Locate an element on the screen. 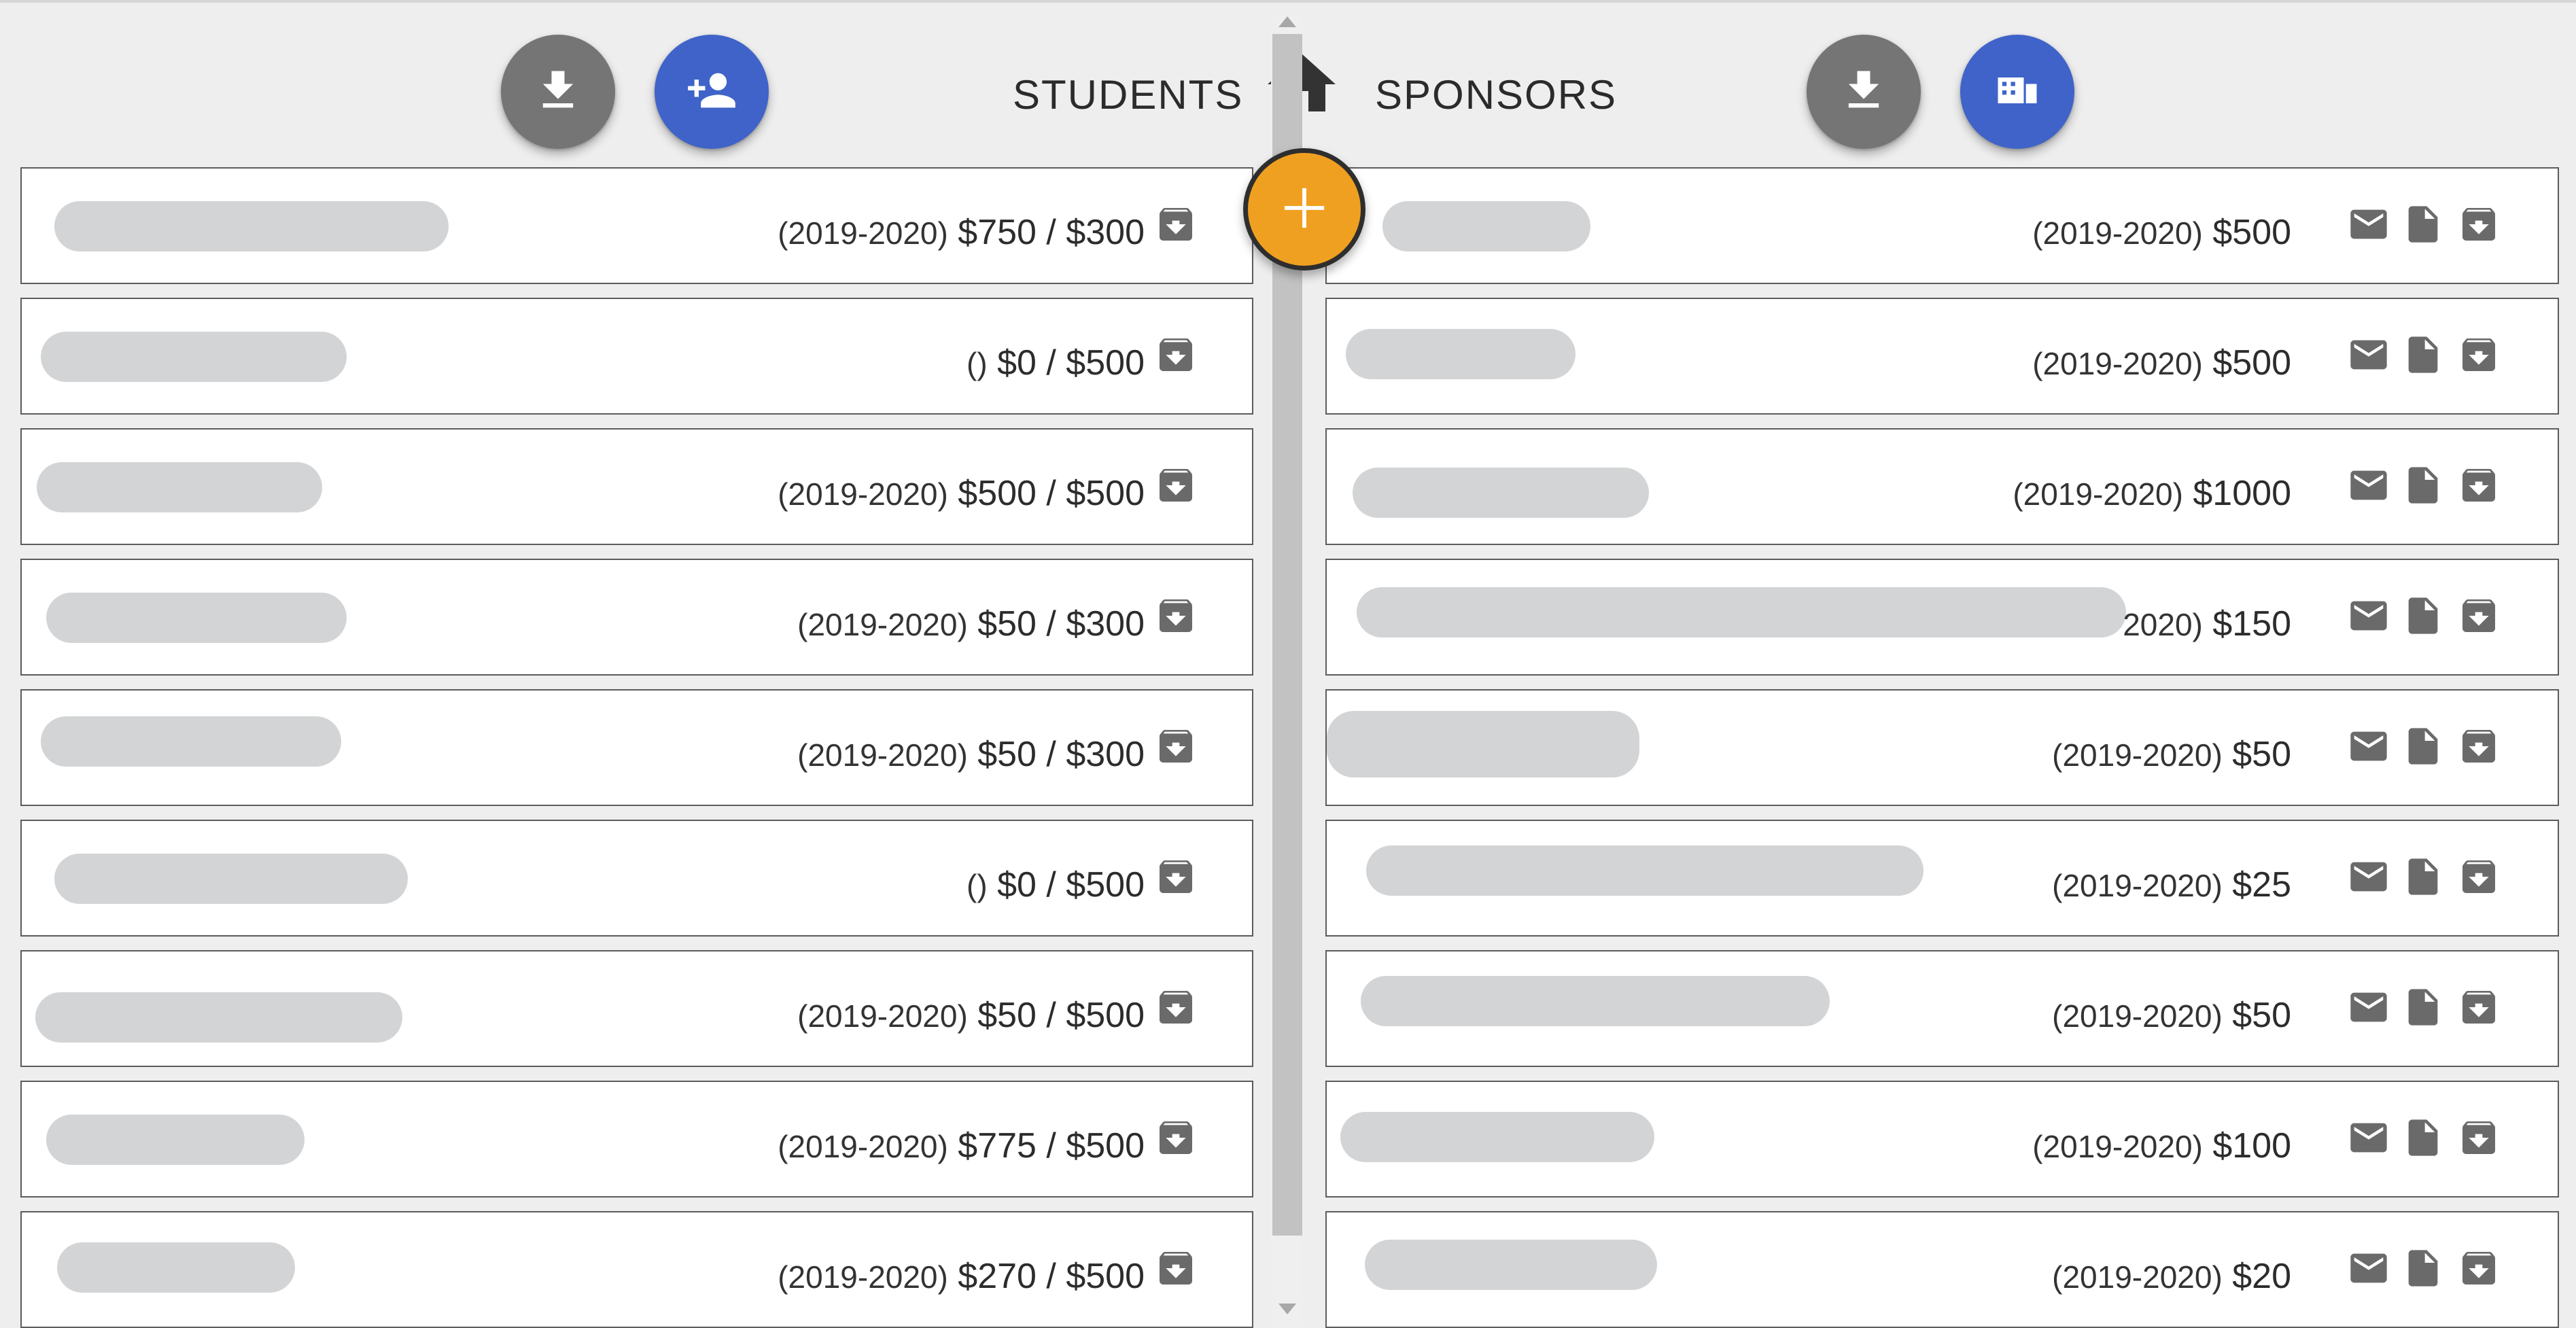 Image resolution: width=2576 pixels, height=1328 pixels. sponsor-card: (2019-2020) $25 is located at coordinates (1942, 878).